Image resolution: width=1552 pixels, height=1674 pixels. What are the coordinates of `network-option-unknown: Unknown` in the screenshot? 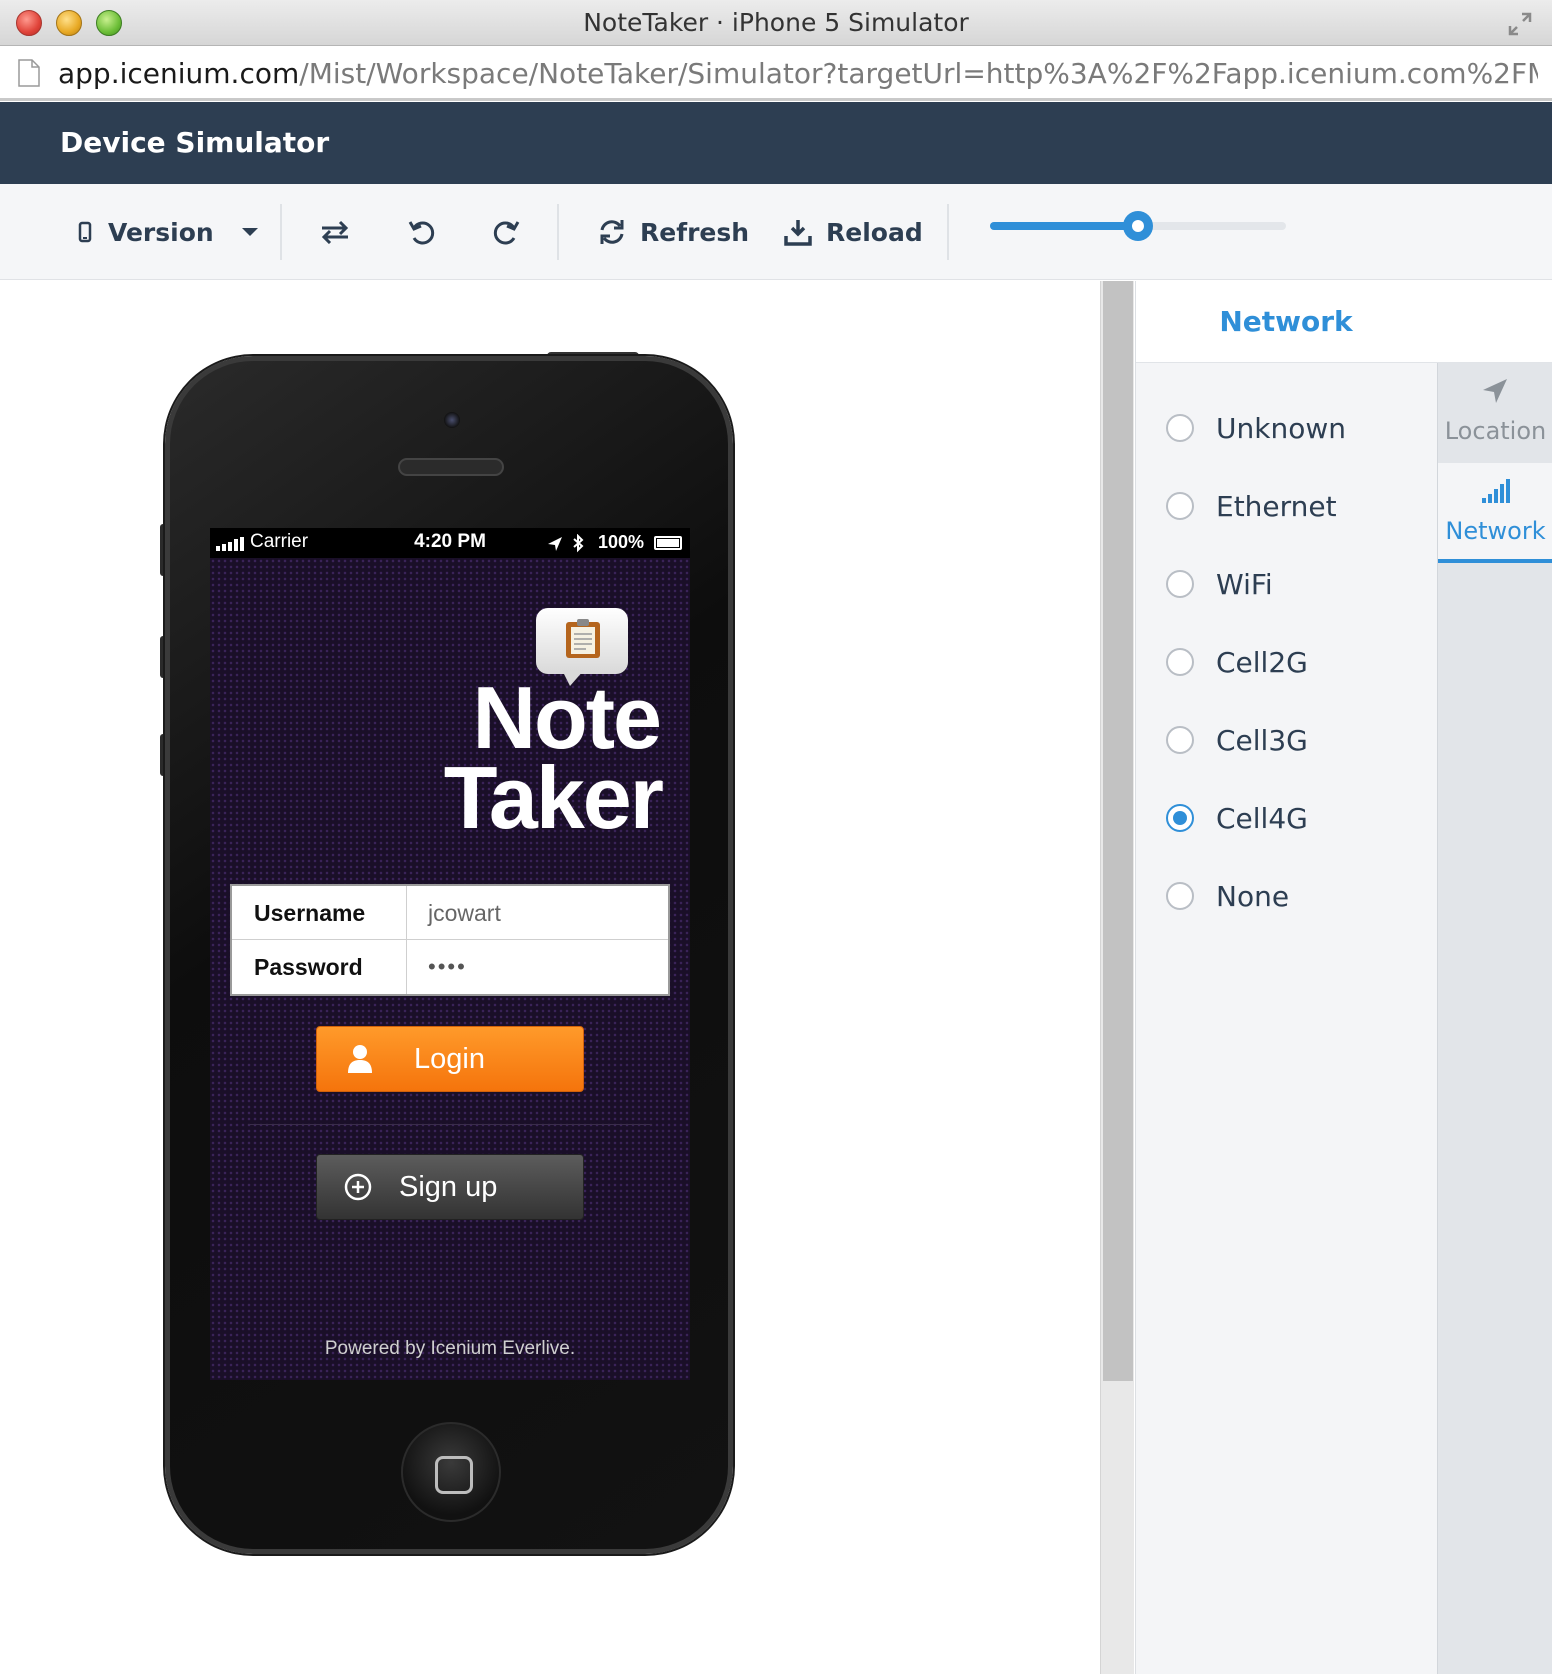 It's located at (1256, 428).